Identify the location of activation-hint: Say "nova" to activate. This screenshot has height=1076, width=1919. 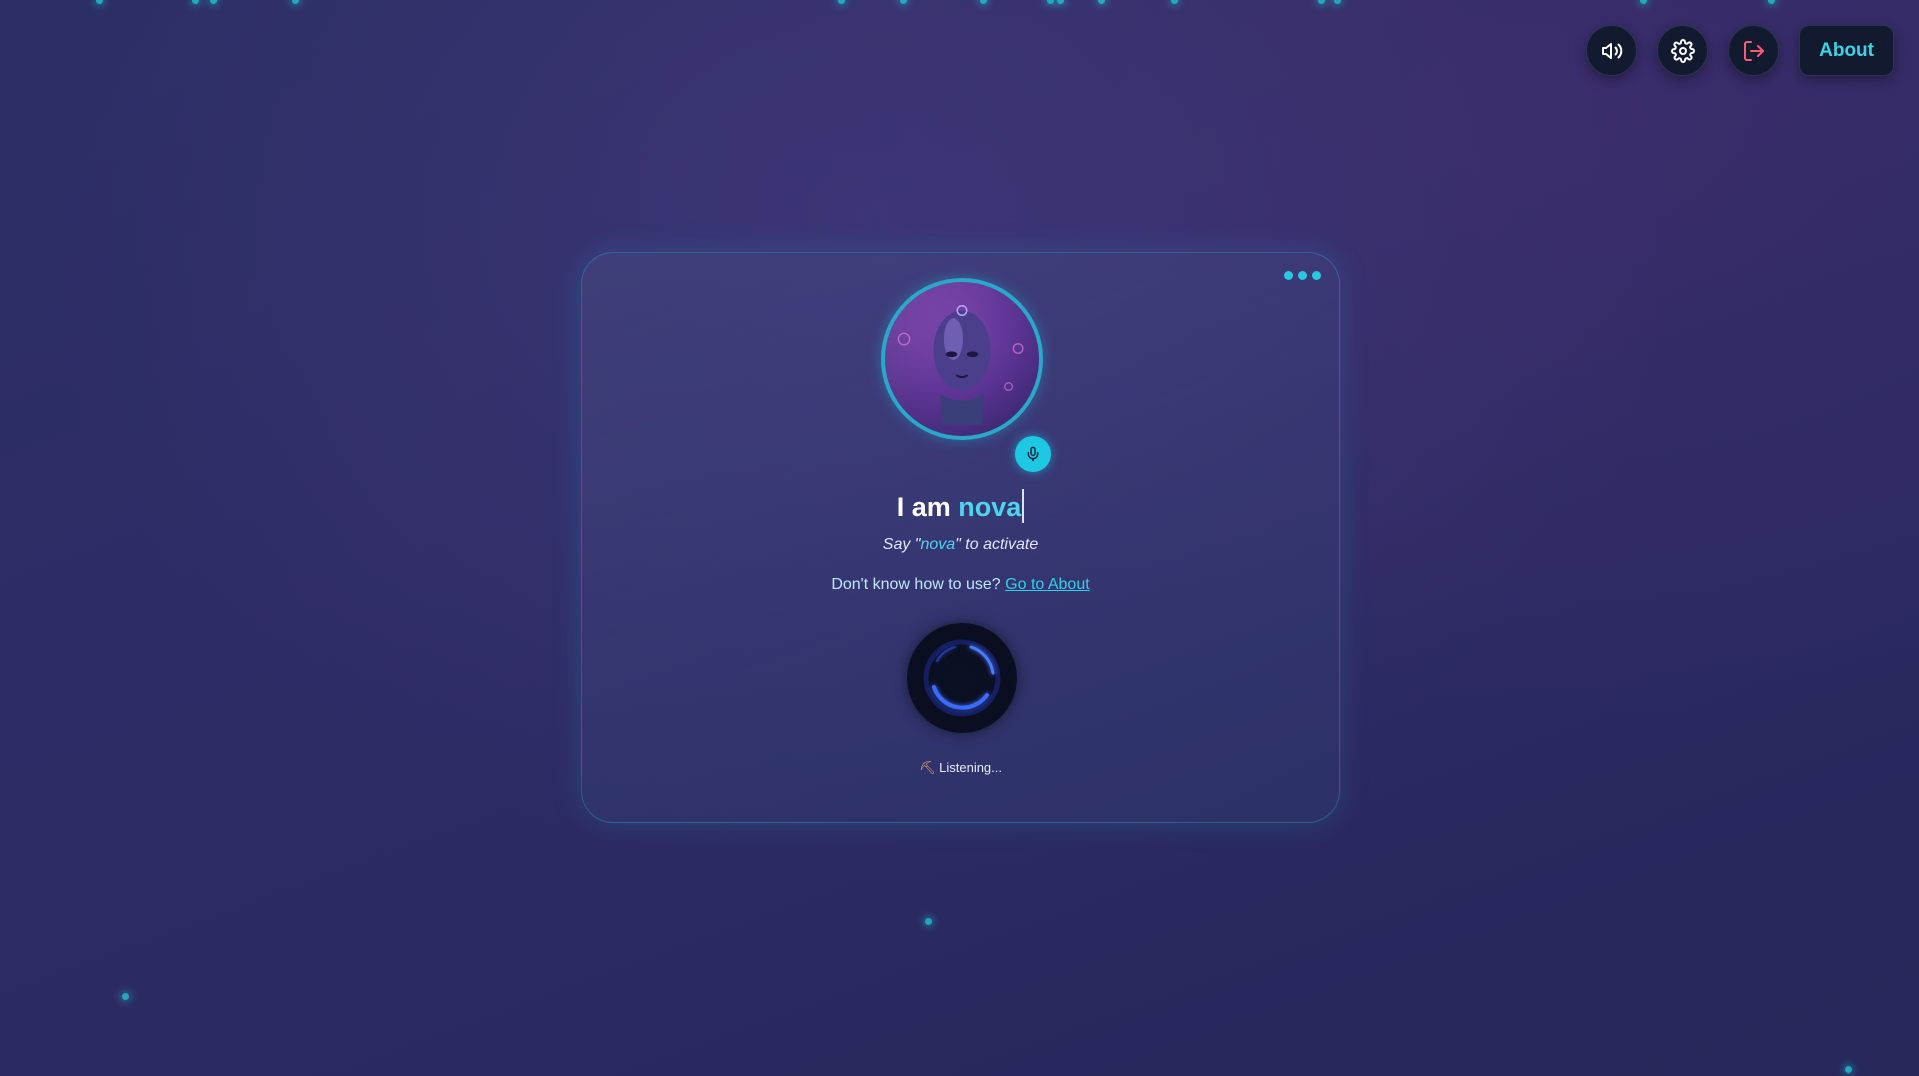
(960, 545).